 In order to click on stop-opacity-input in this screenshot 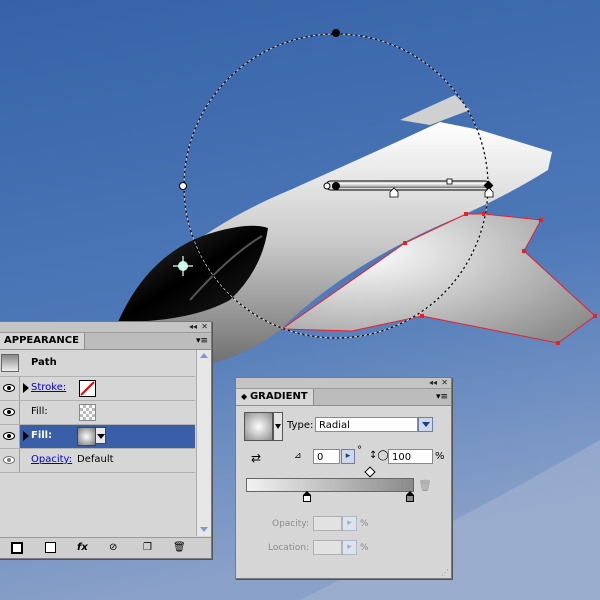, I will do `click(327, 523)`.